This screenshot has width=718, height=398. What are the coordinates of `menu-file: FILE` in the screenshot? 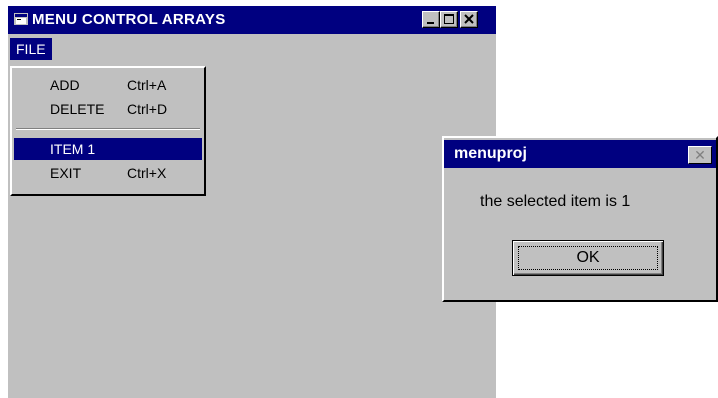 It's located at (31, 49).